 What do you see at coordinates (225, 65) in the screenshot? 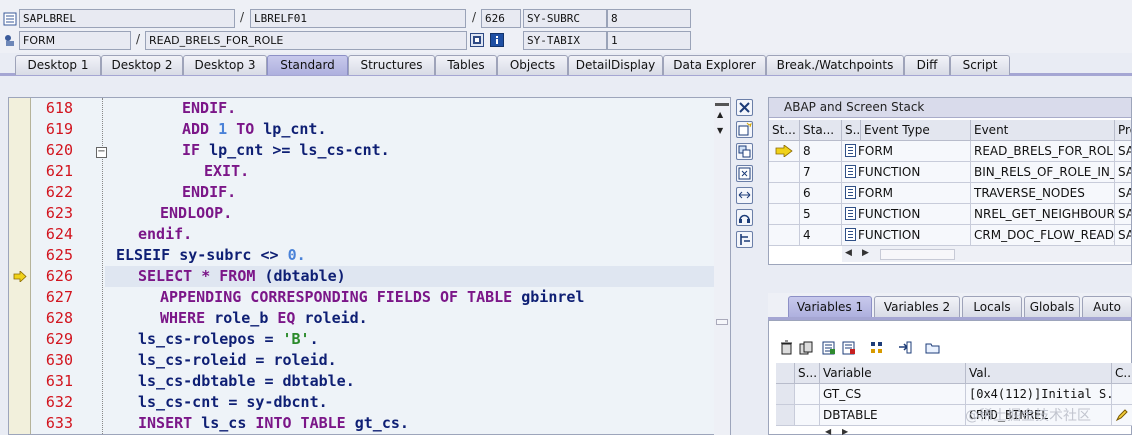
I see `tab-desktop-3: Desktop 3` at bounding box center [225, 65].